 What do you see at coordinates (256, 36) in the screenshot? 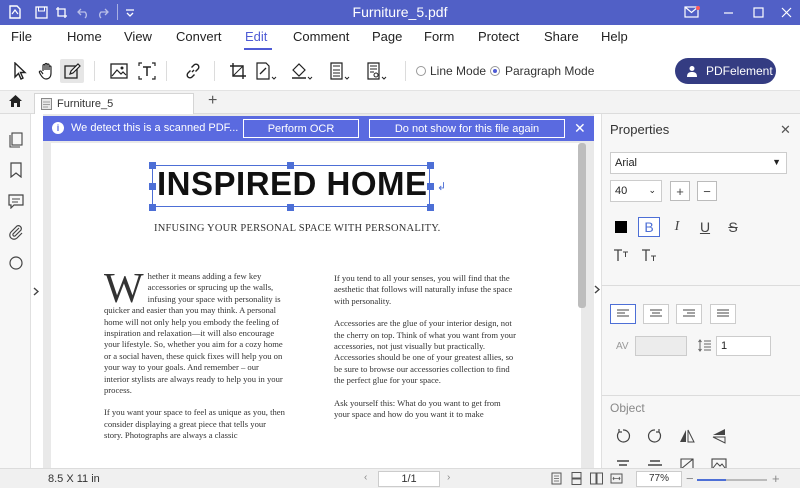
I see `menu-edit: Edit` at bounding box center [256, 36].